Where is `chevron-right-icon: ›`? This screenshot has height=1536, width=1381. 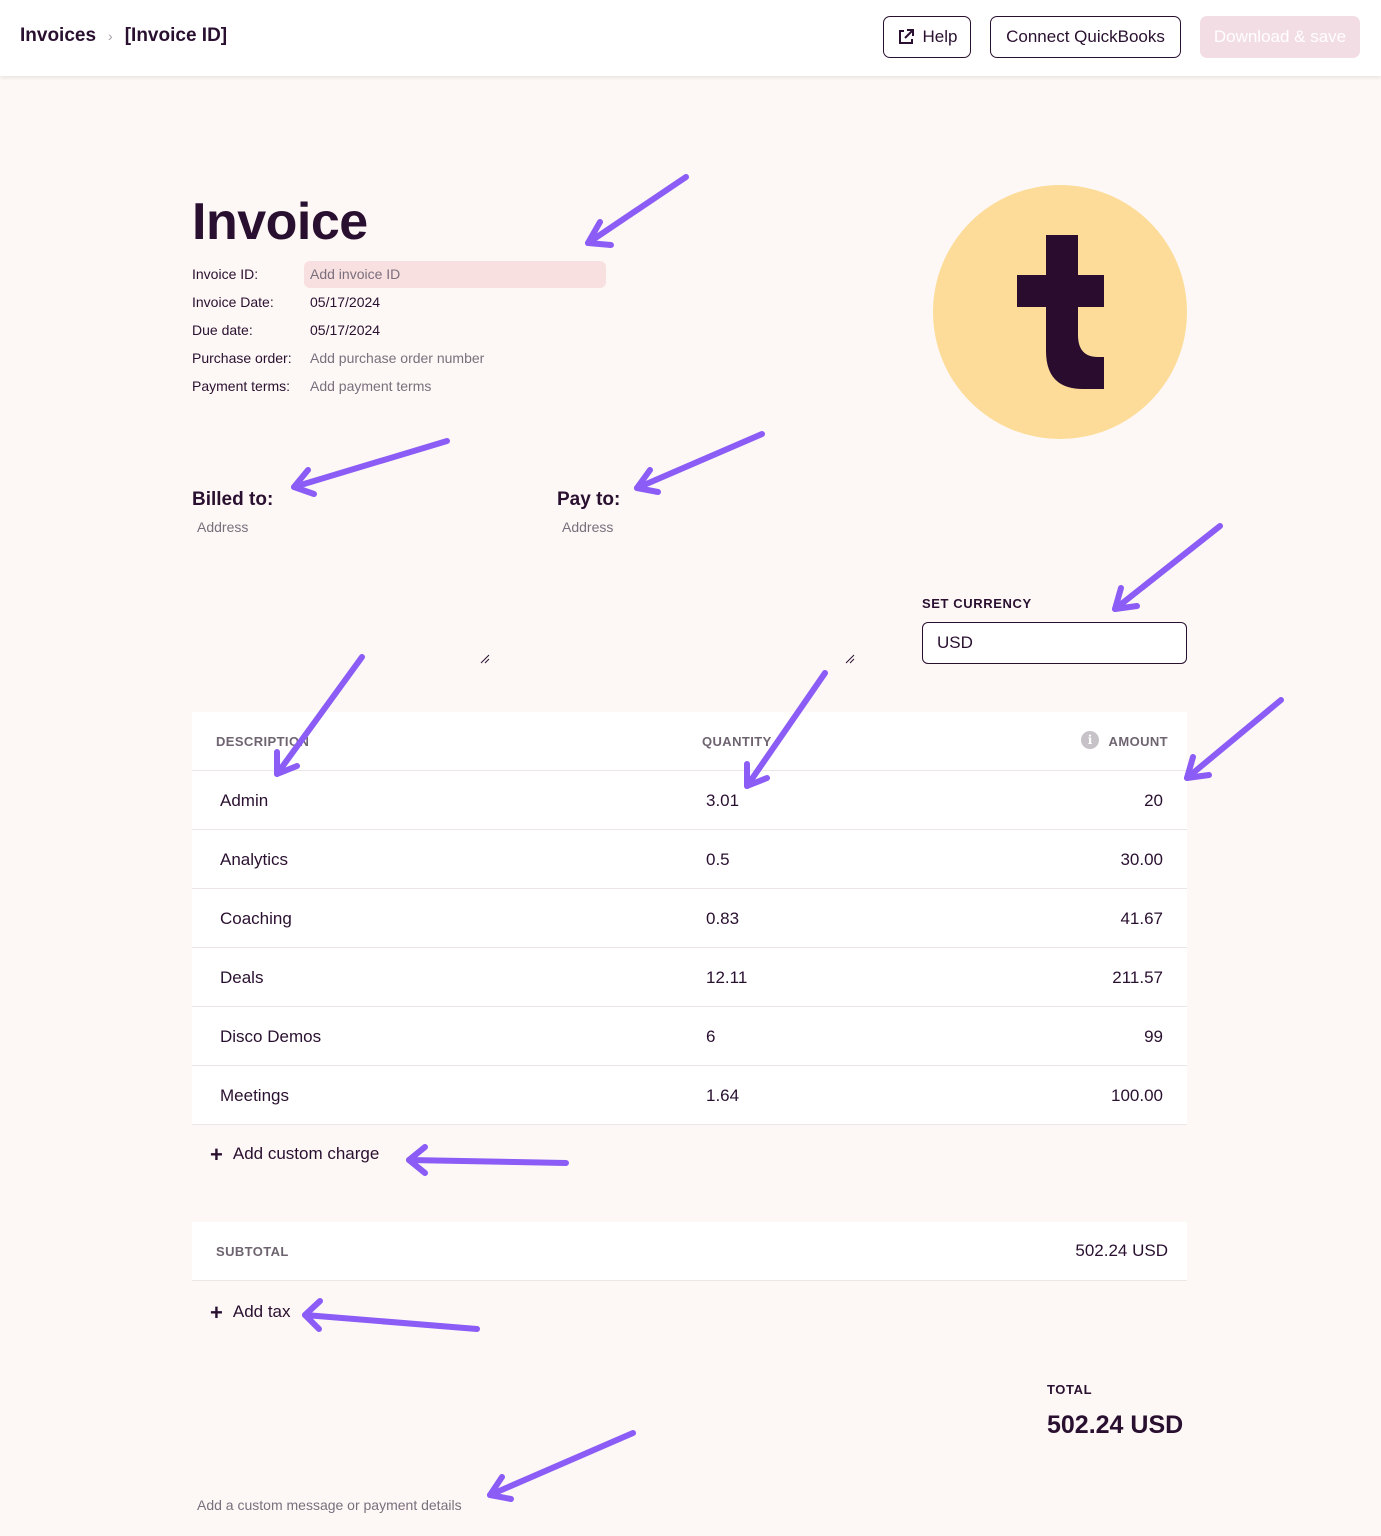
chevron-right-icon: › is located at coordinates (110, 36).